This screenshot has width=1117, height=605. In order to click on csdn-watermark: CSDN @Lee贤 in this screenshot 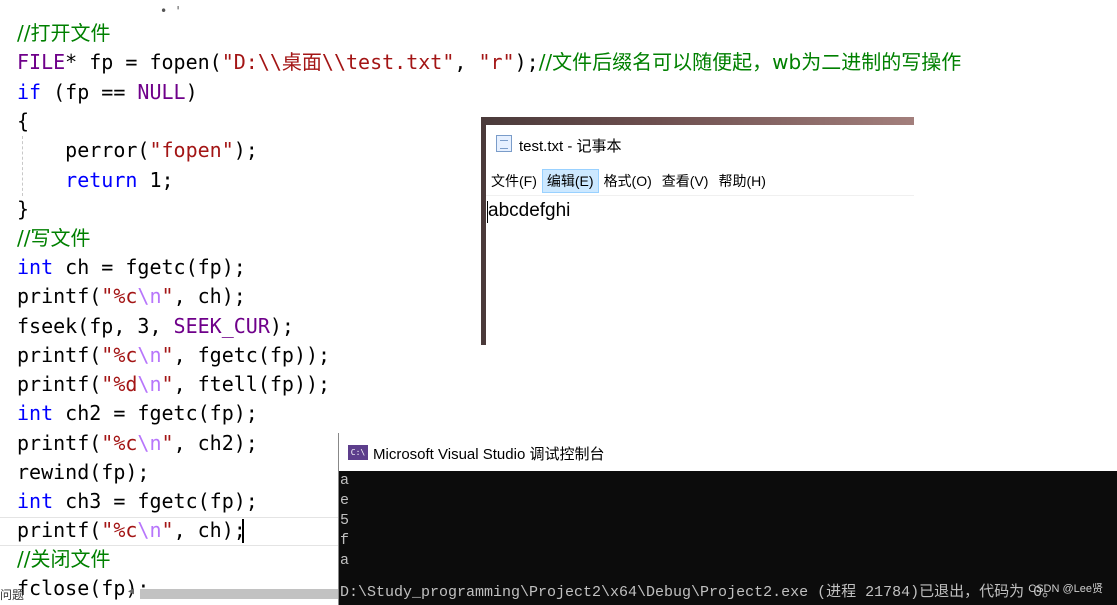, I will do `click(1065, 589)`.